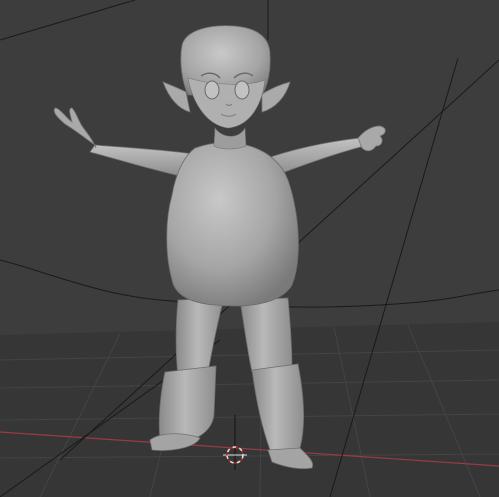  I want to click on right-eye, so click(242, 90).